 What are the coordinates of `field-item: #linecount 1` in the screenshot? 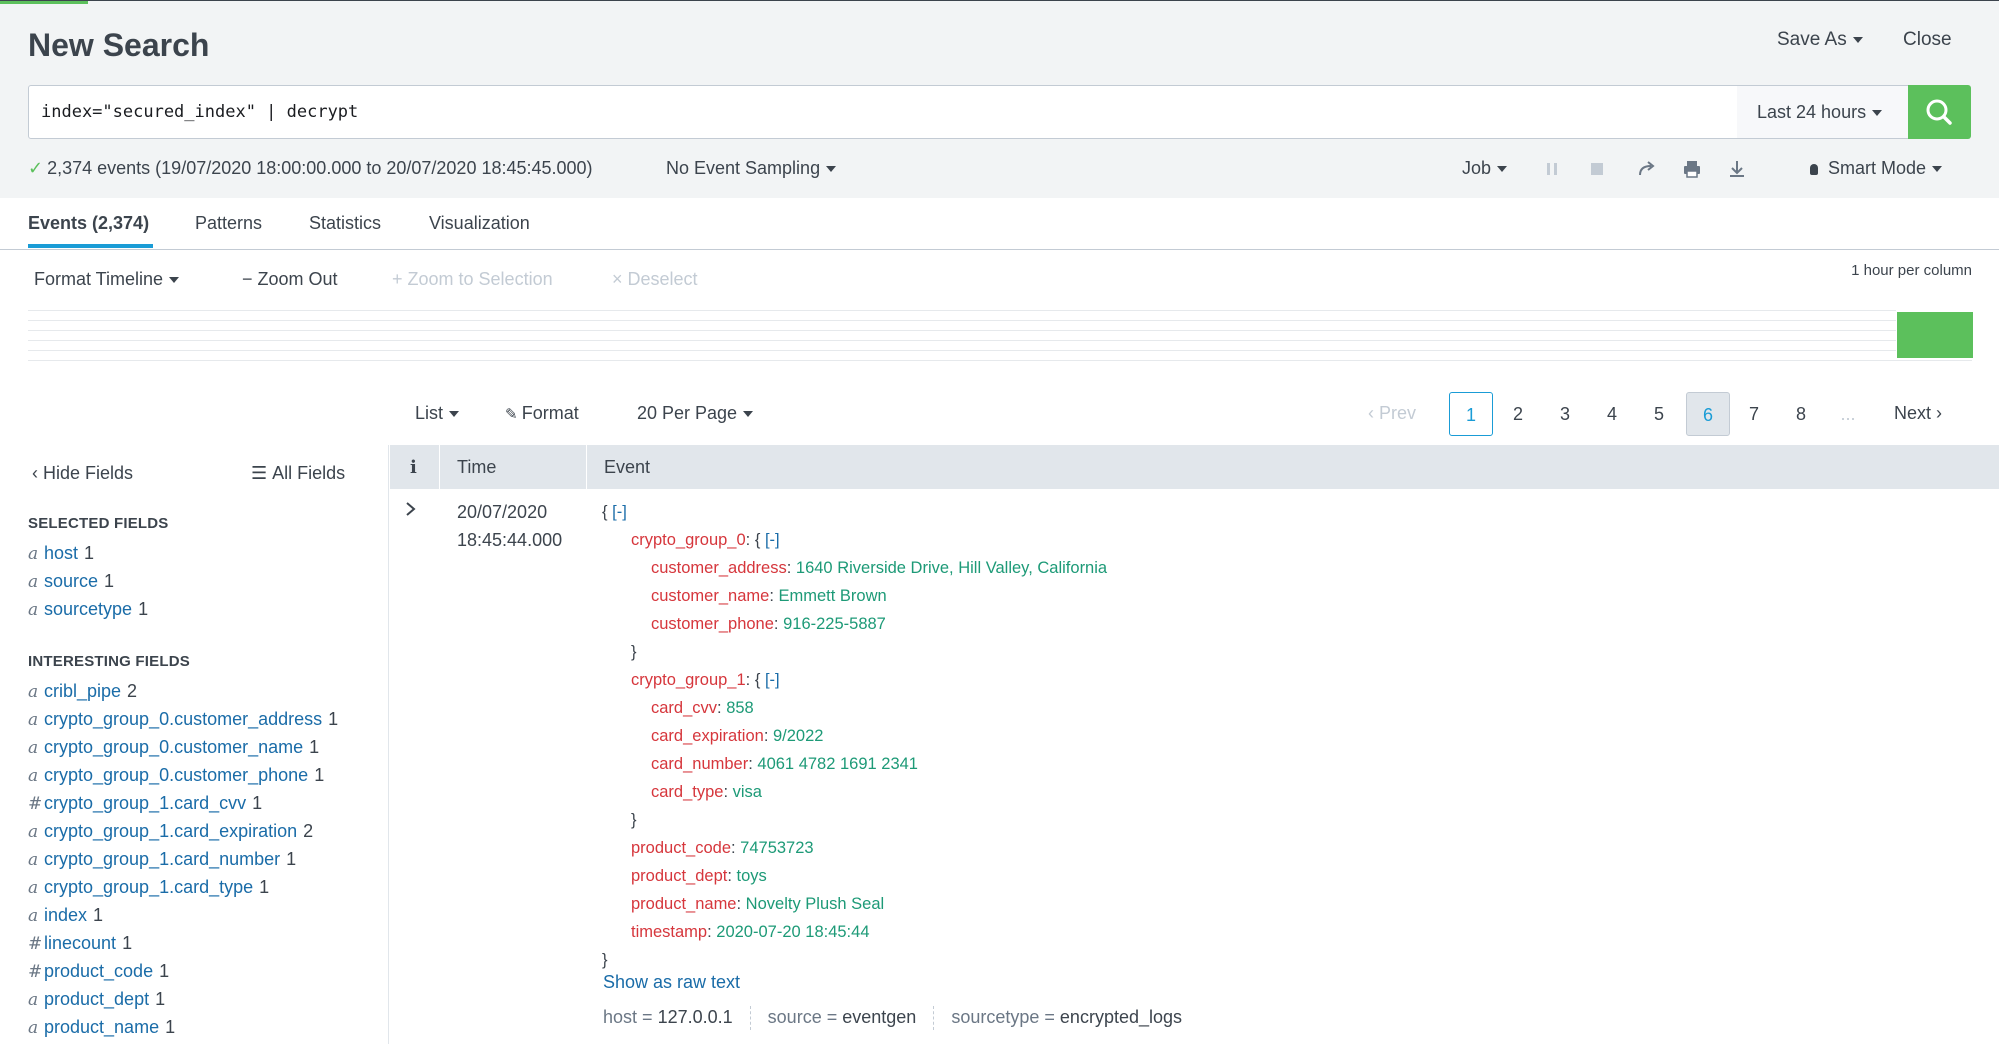 It's located at (80, 943).